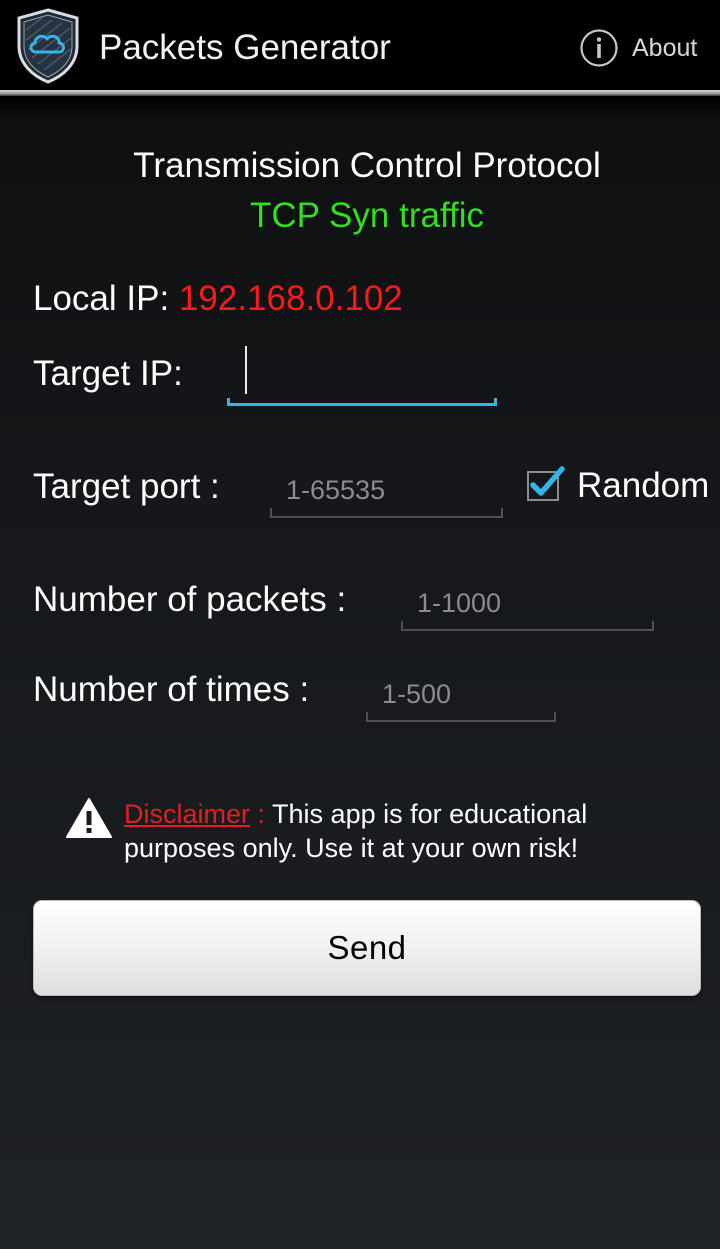 This screenshot has width=720, height=1249. I want to click on send-button: Send, so click(367, 948).